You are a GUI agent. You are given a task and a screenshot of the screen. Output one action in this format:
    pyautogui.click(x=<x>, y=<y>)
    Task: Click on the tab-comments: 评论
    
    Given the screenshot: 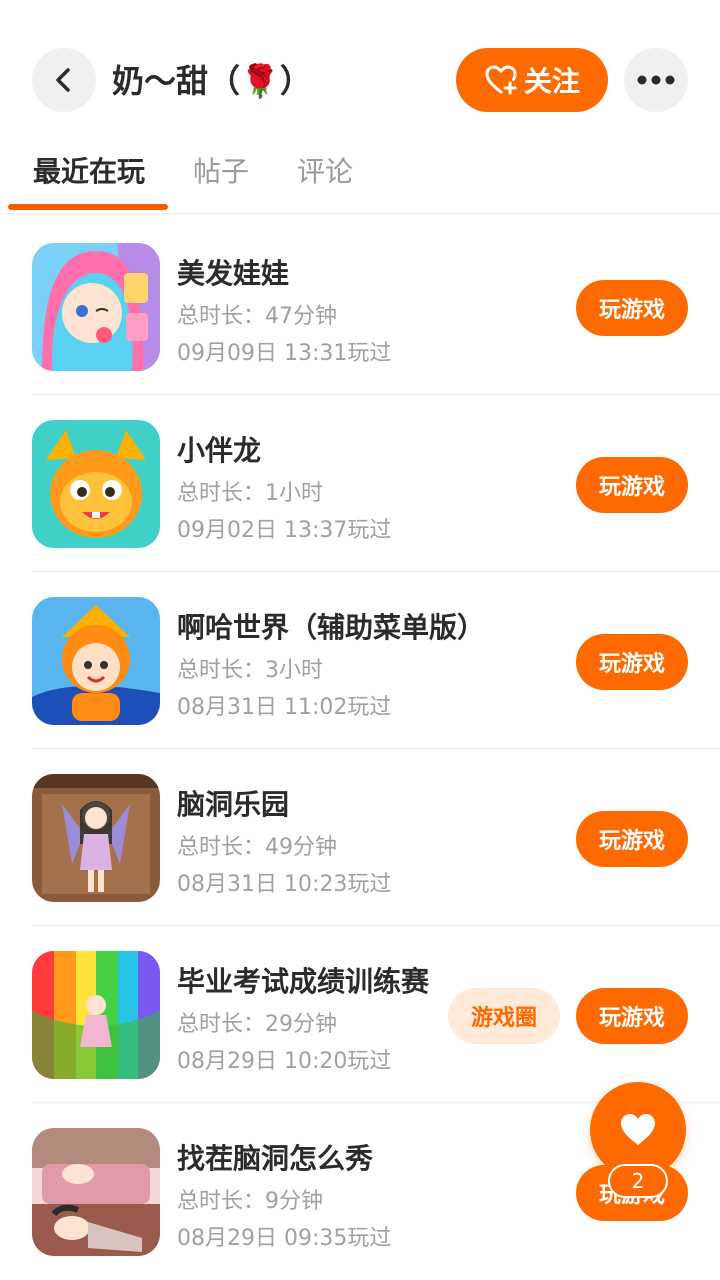 What is the action you would take?
    pyautogui.click(x=325, y=170)
    